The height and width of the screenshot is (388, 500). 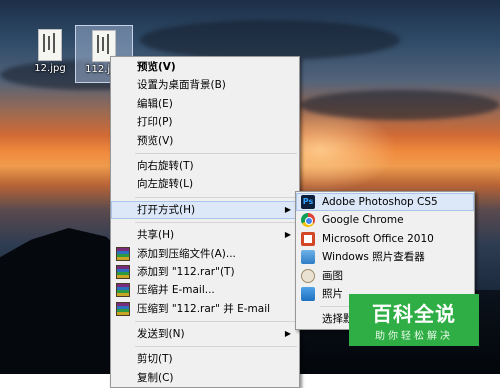 What do you see at coordinates (165, 184) in the screenshot?
I see `menu-item-label: 向左旋转(L)` at bounding box center [165, 184].